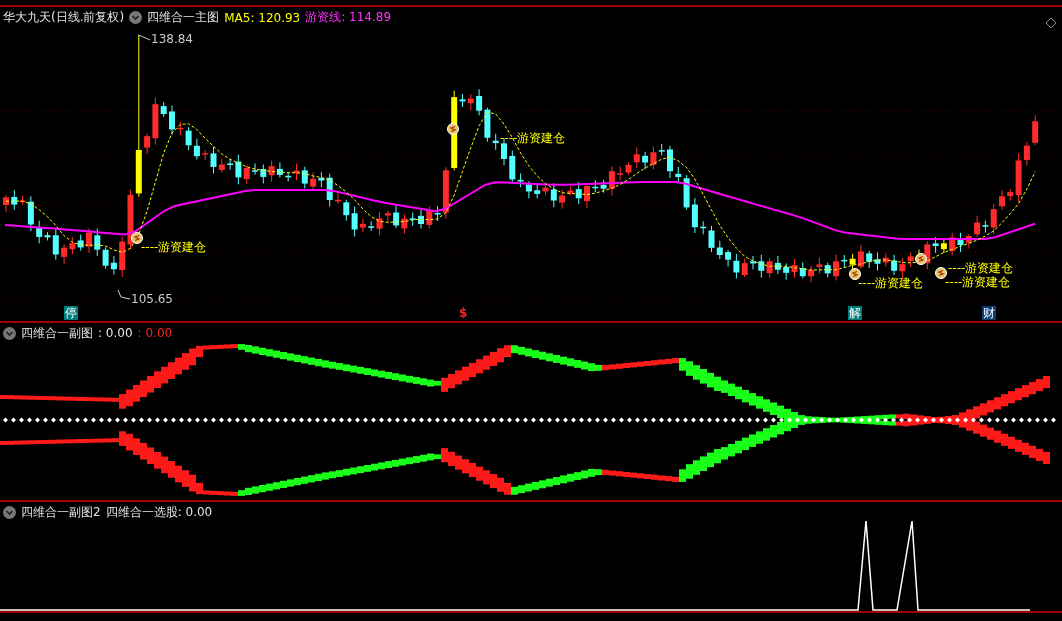 This screenshot has width=1062, height=621. I want to click on indicator-name: 四维合一主图, so click(183, 17).